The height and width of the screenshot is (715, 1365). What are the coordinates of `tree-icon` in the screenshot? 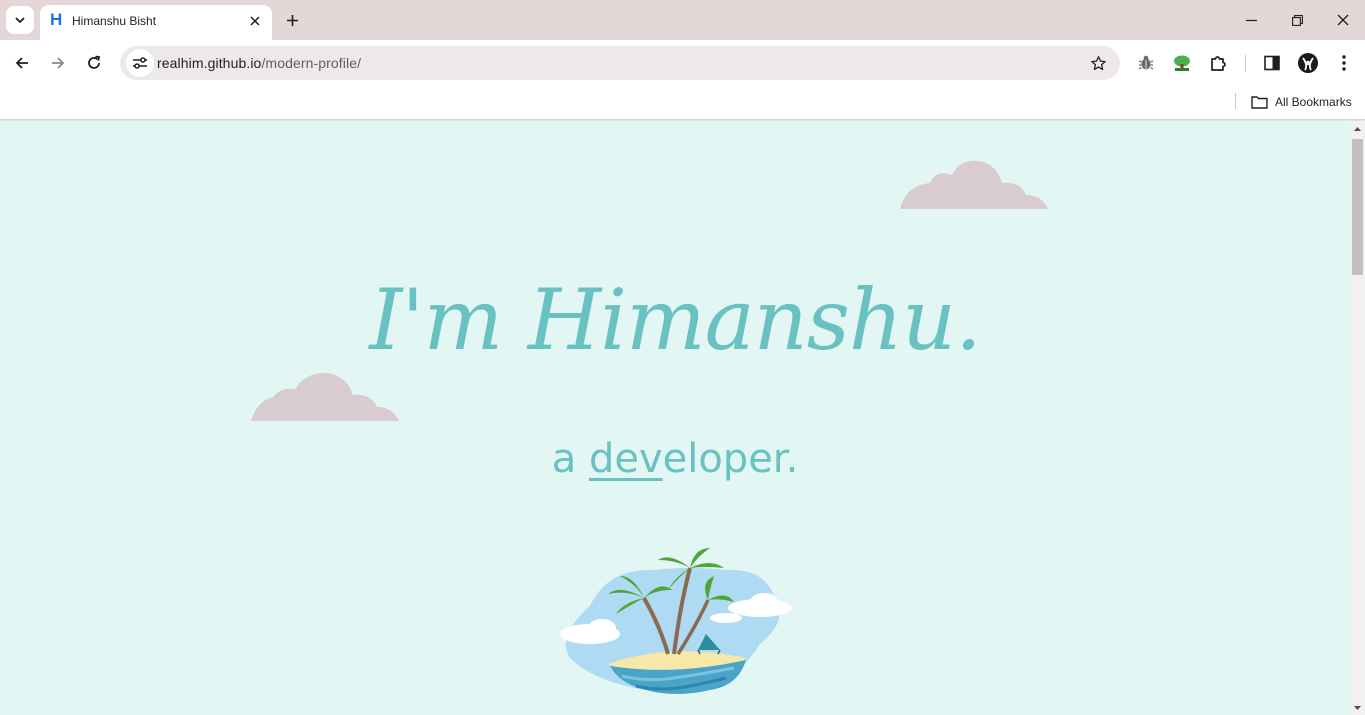 It's located at (1182, 63).